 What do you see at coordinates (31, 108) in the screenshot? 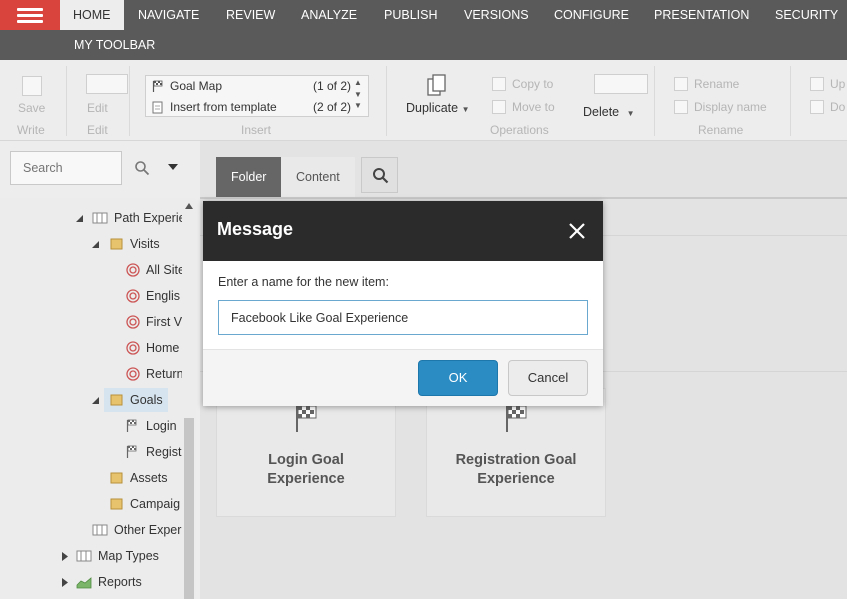
I see `save-button: Save` at bounding box center [31, 108].